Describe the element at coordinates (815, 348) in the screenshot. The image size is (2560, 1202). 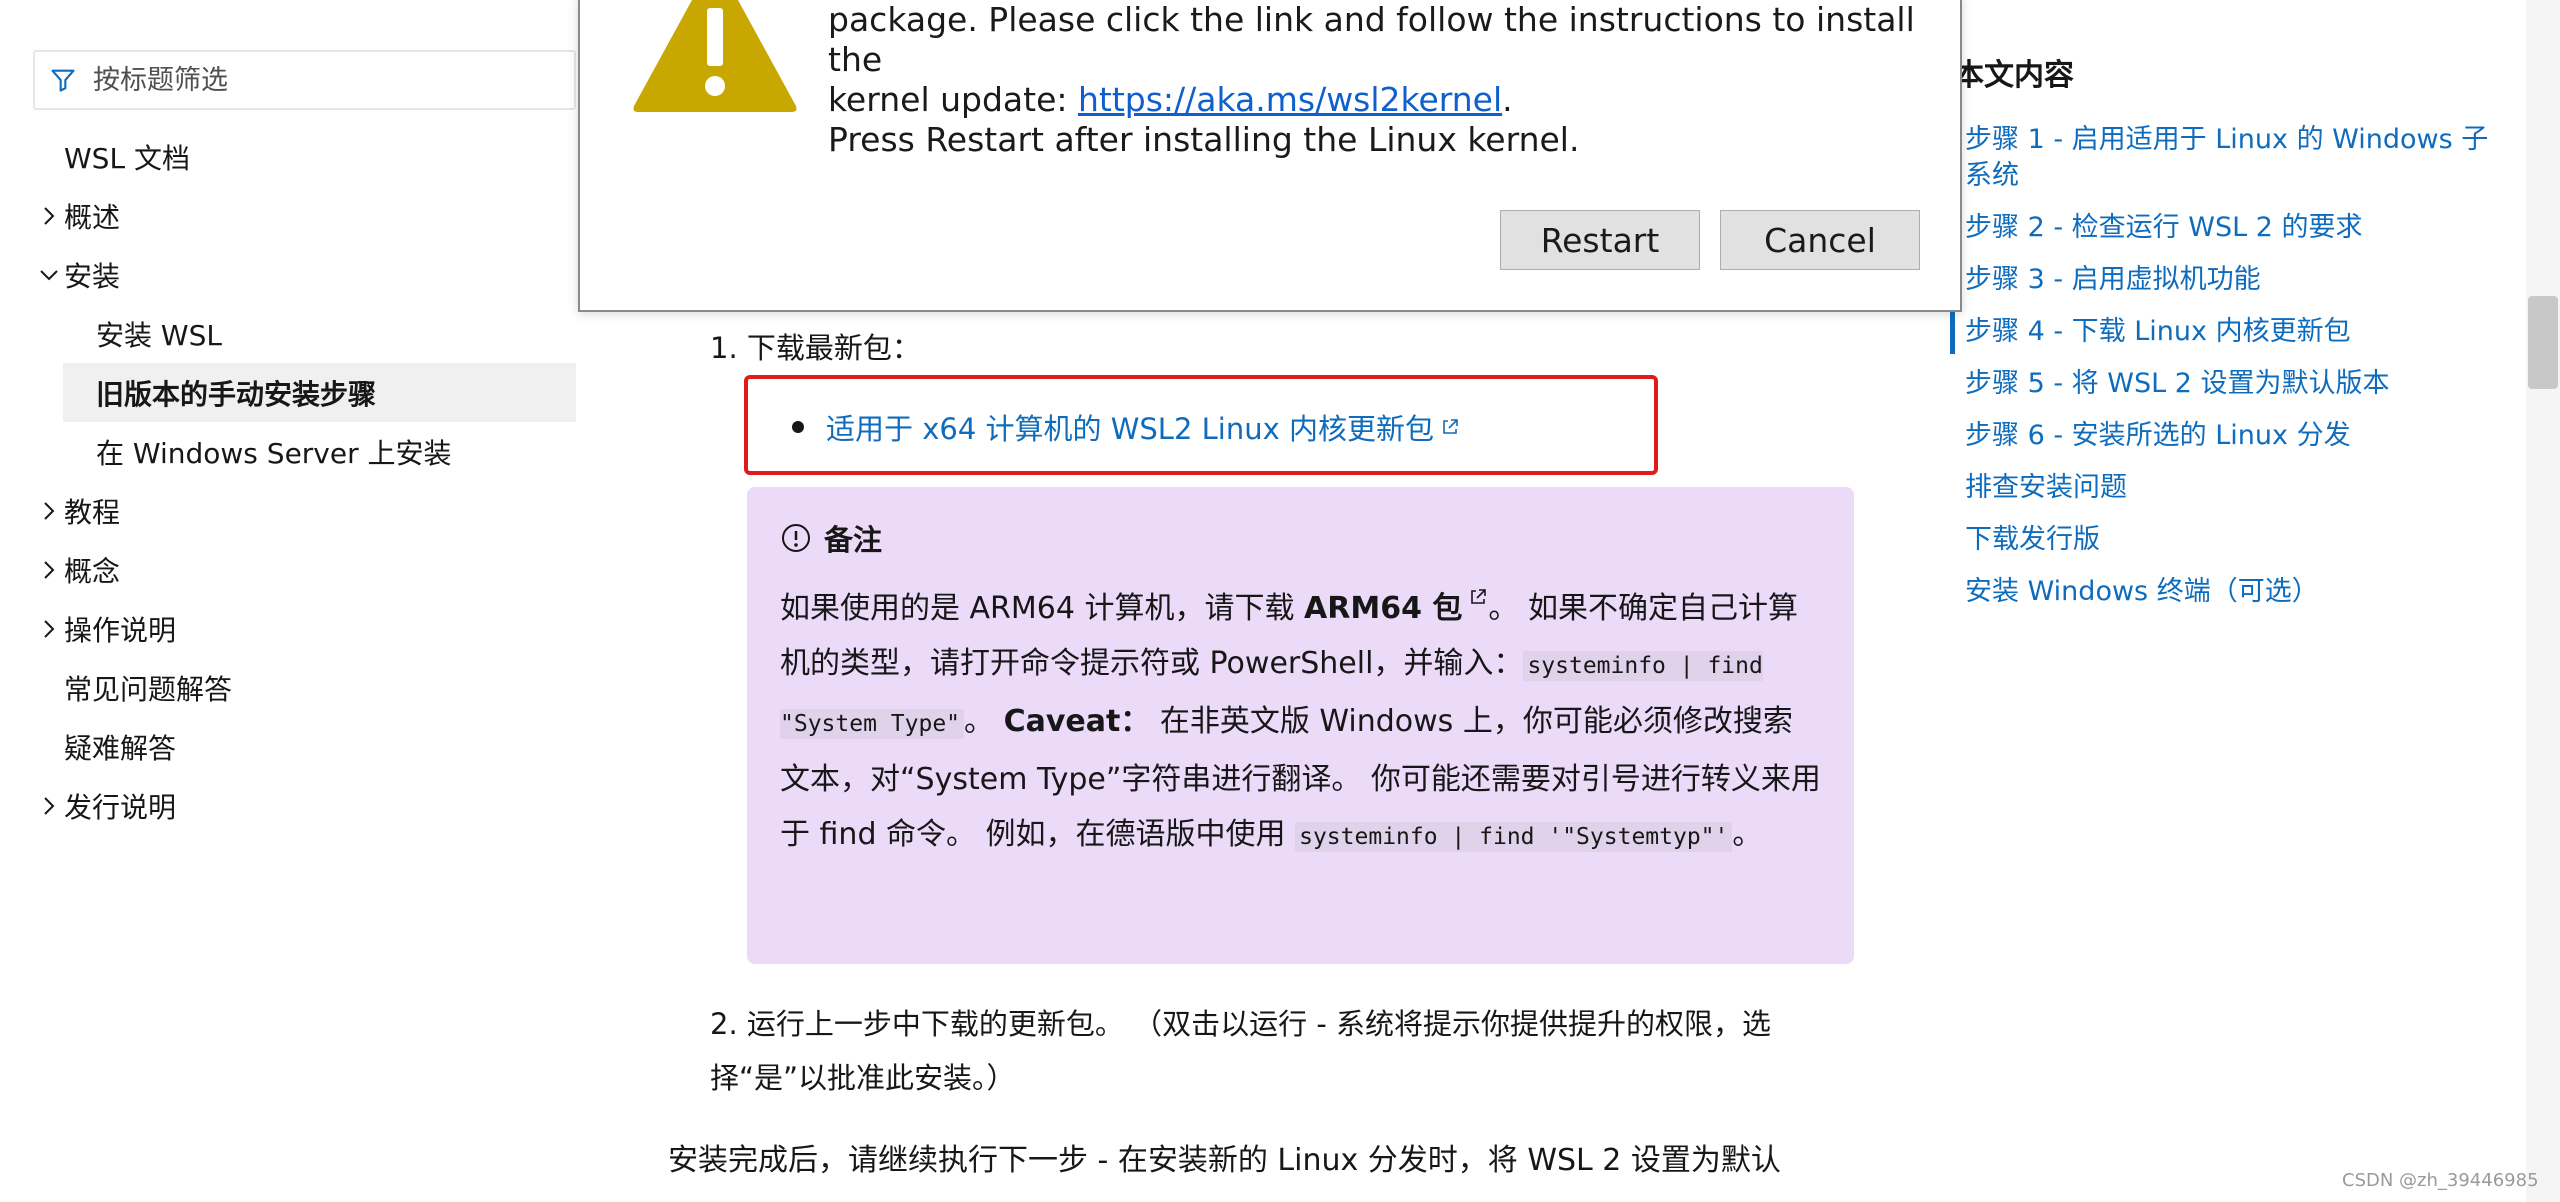
I see `step-1-text: 1. 下载最新包：` at that location.